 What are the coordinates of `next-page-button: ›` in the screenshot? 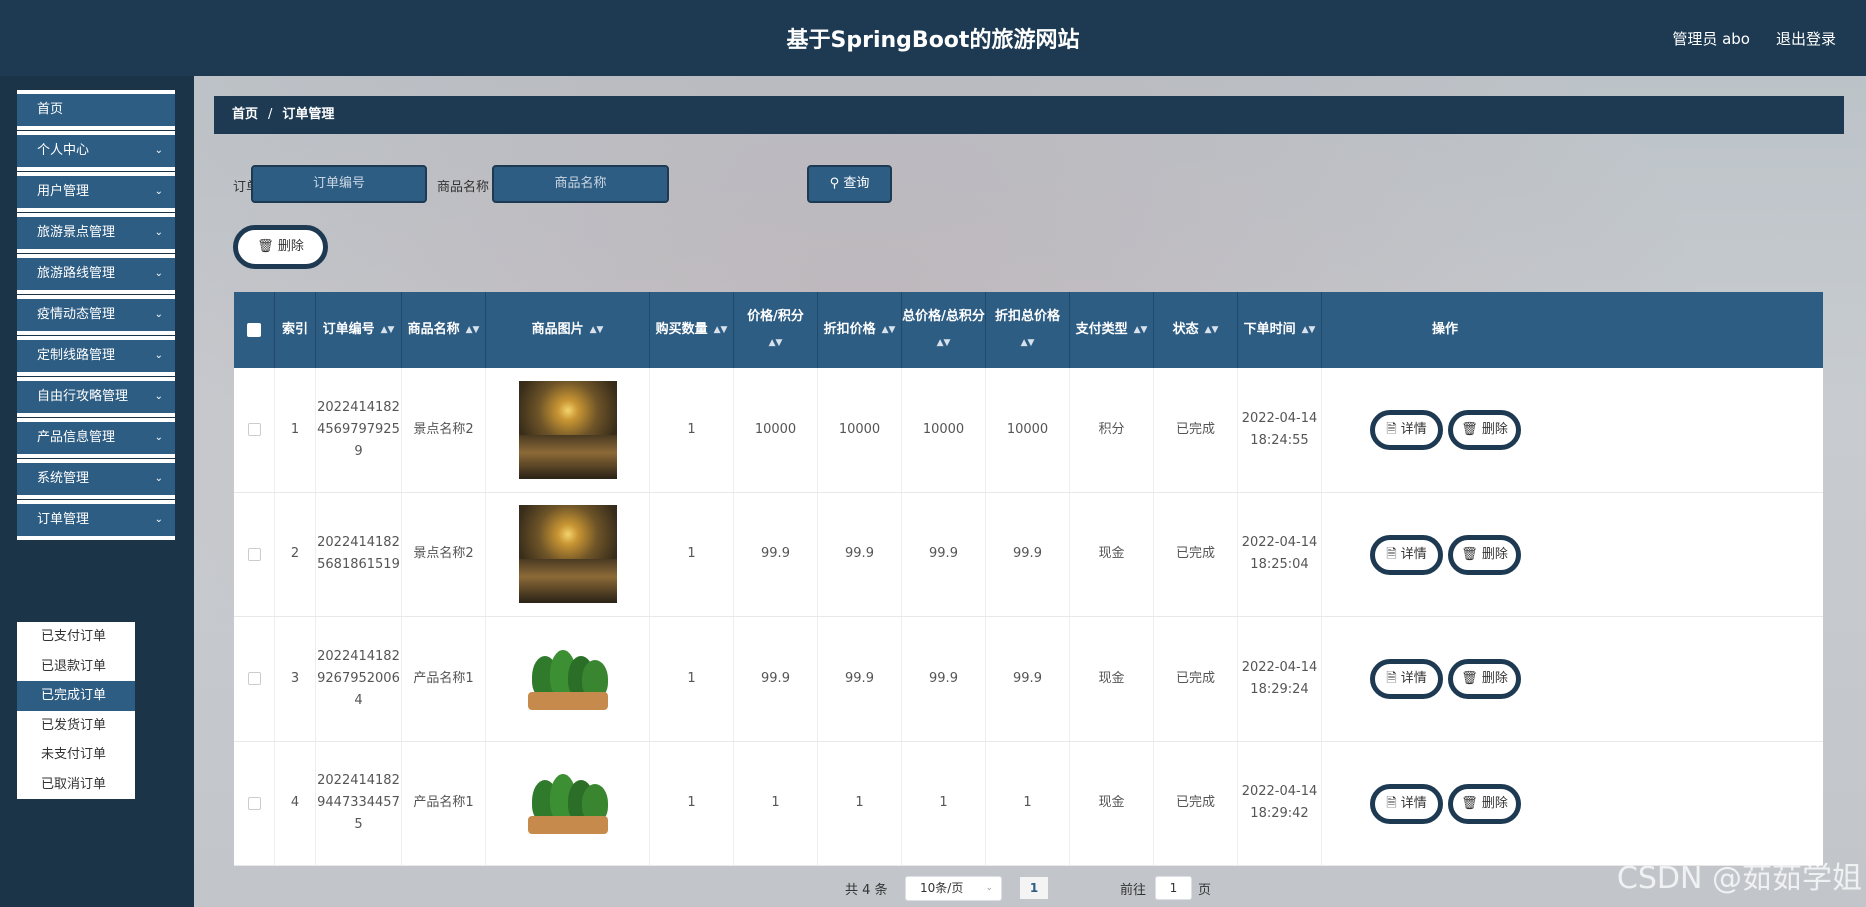 It's located at (1059, 888).